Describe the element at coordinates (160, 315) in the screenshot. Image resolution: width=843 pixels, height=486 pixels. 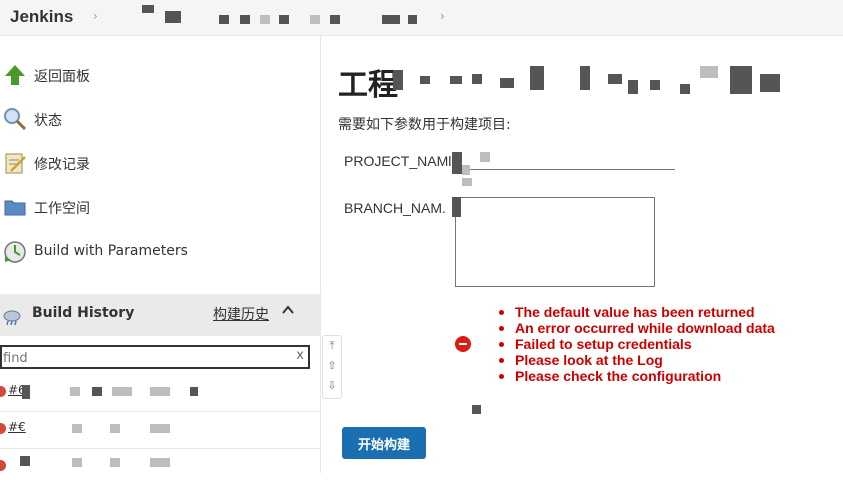
I see `build-history-header: Build History 构建历史` at that location.